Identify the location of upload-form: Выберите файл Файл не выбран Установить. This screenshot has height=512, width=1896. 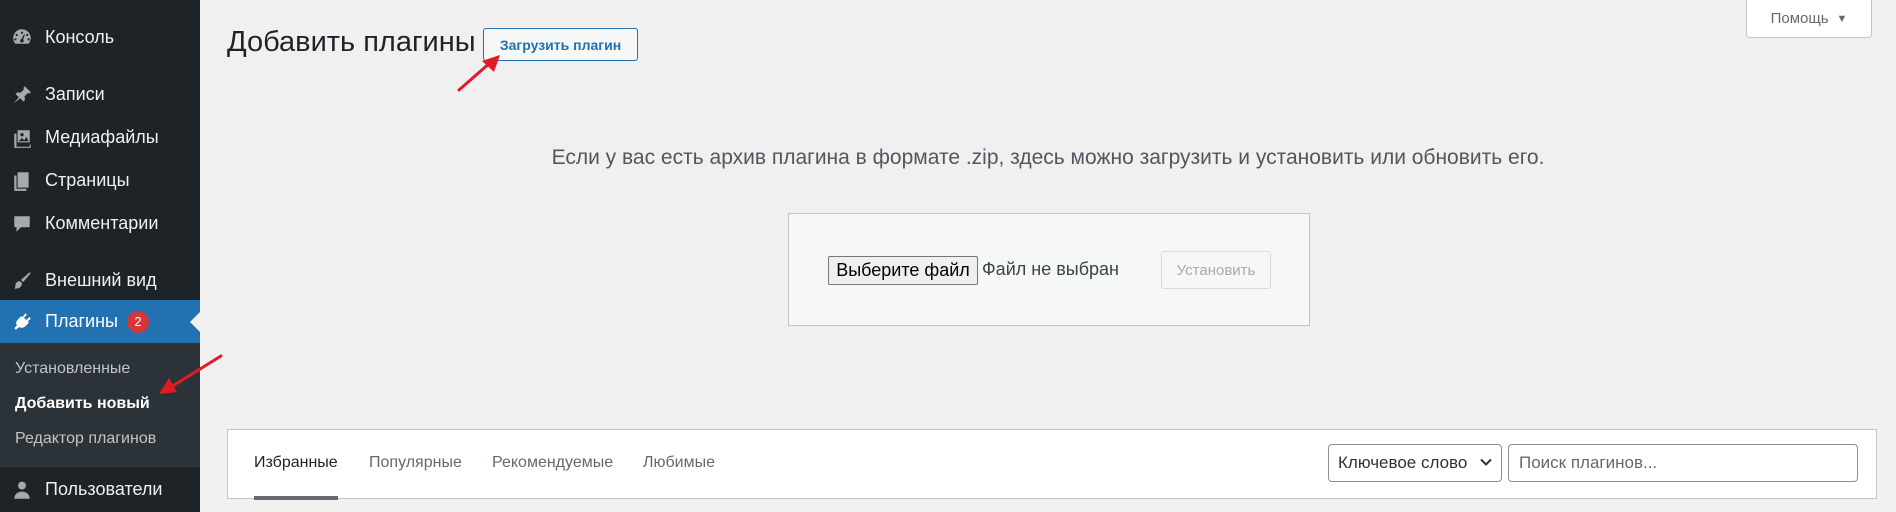
(1049, 269).